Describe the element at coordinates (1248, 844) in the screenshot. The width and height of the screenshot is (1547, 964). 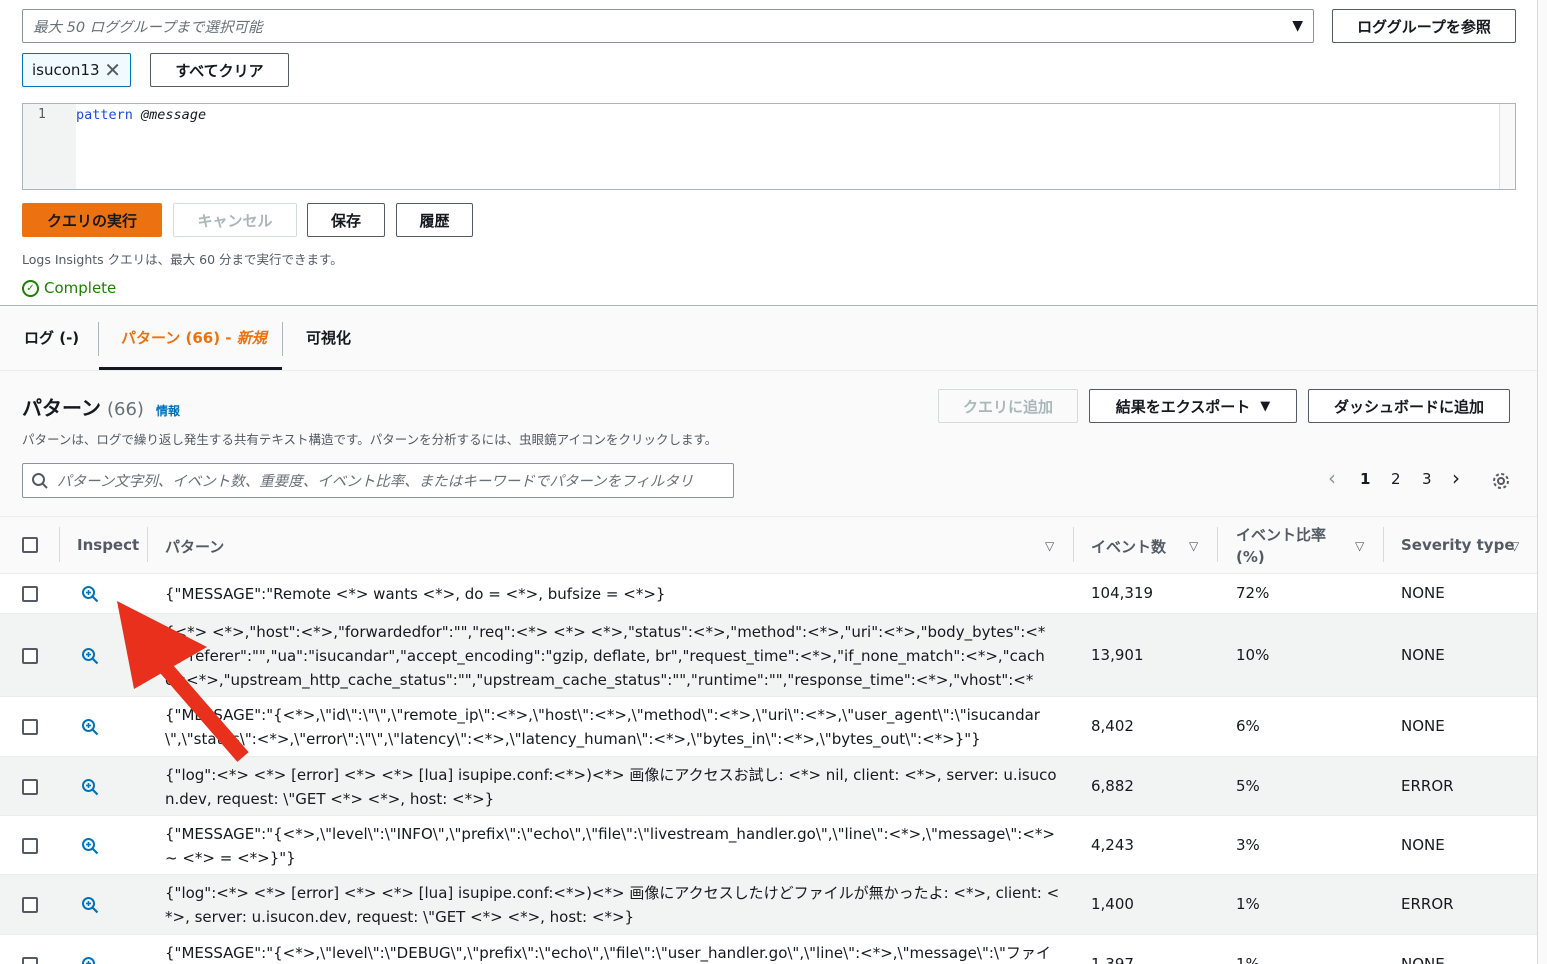
I see `event-ratio: 3%` at that location.